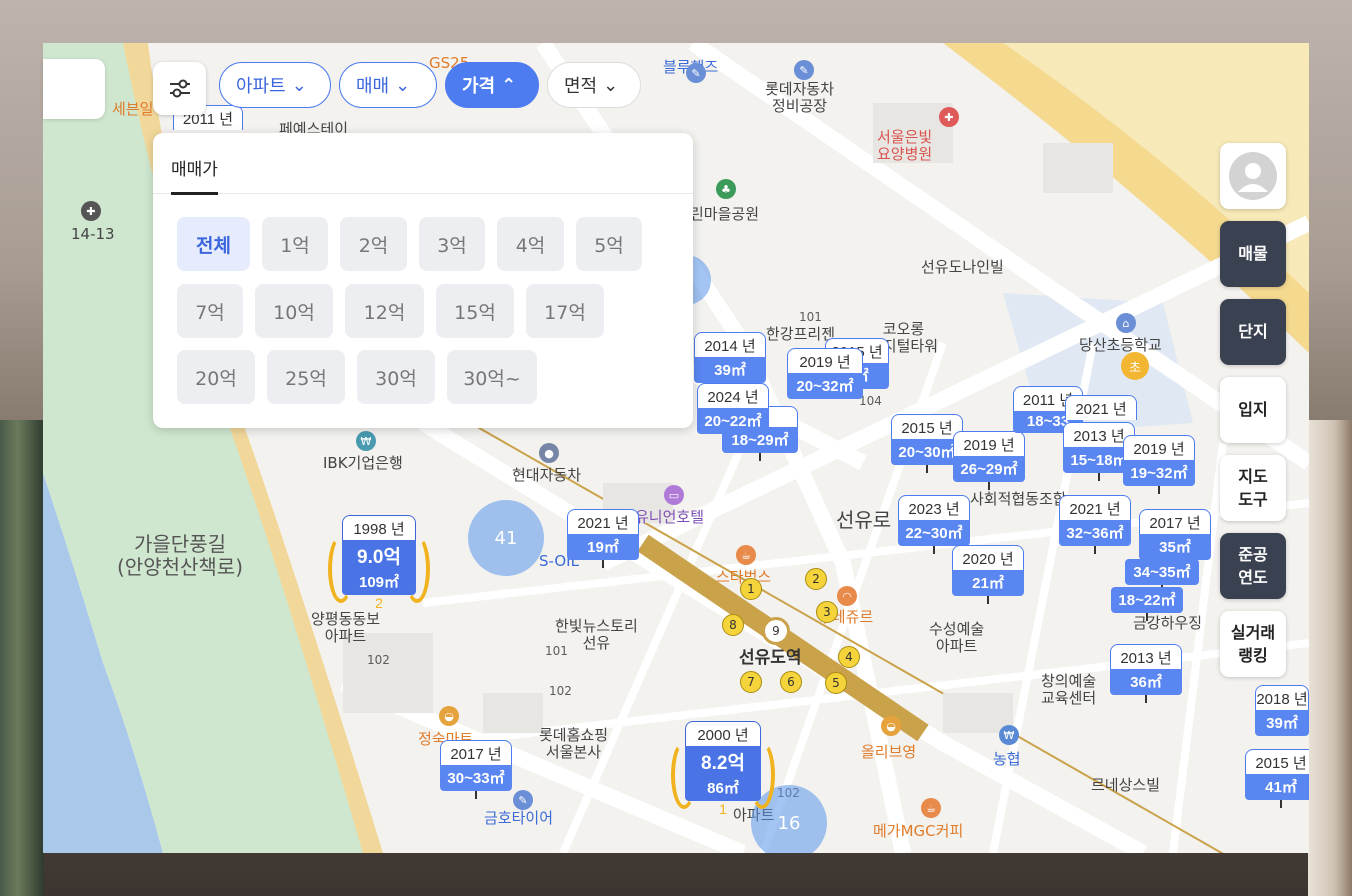  I want to click on susung-apt-label: 수성예술 아파트, so click(956, 638).